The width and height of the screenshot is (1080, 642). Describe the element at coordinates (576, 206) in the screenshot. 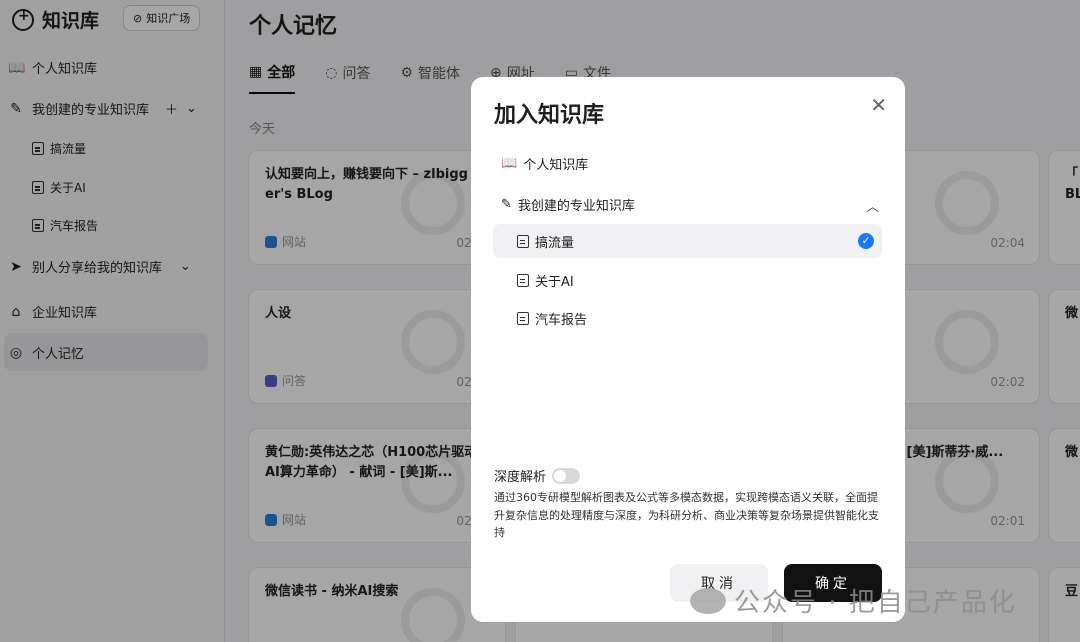

I see `option-label: 我创建的专业知识库` at that location.